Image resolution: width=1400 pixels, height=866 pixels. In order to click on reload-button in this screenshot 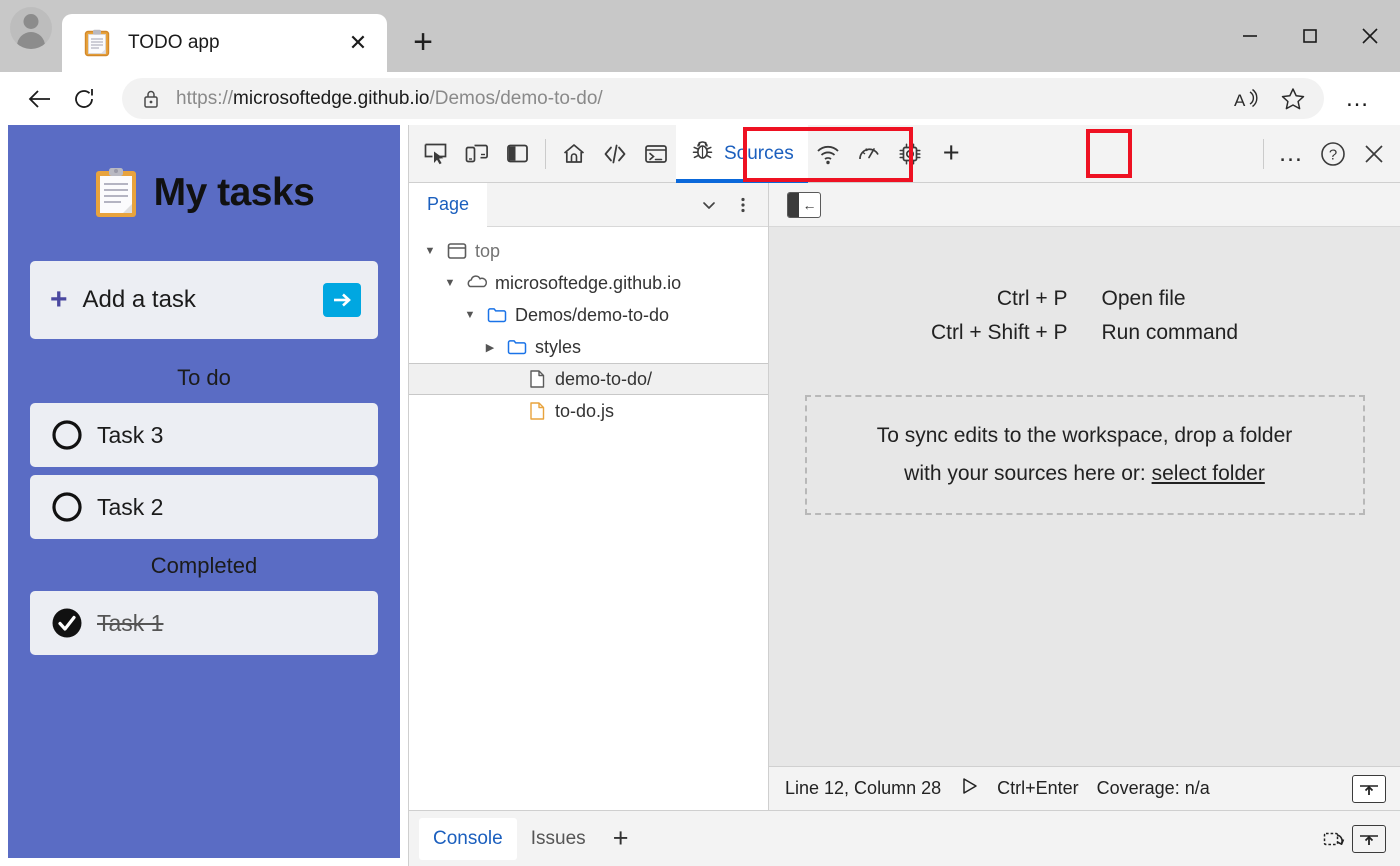, I will do `click(84, 99)`.